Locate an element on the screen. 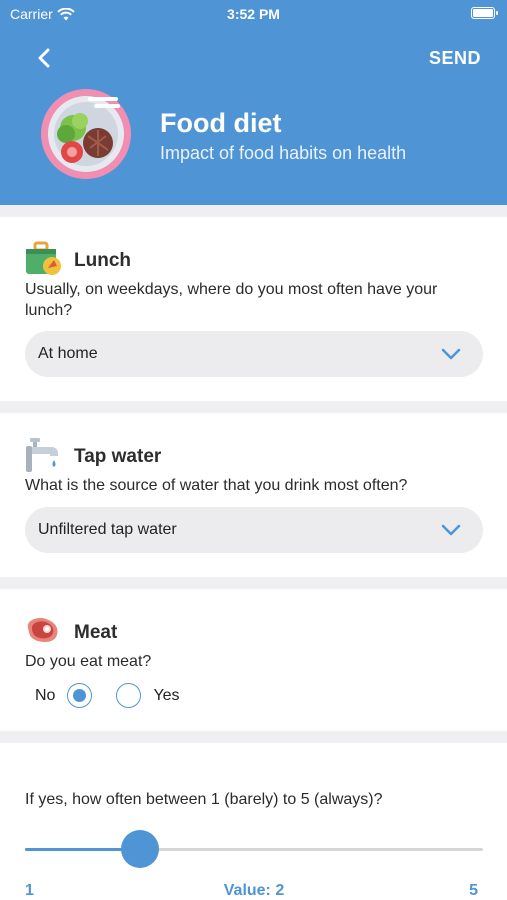 The height and width of the screenshot is (900, 507). back-button is located at coordinates (44, 58).